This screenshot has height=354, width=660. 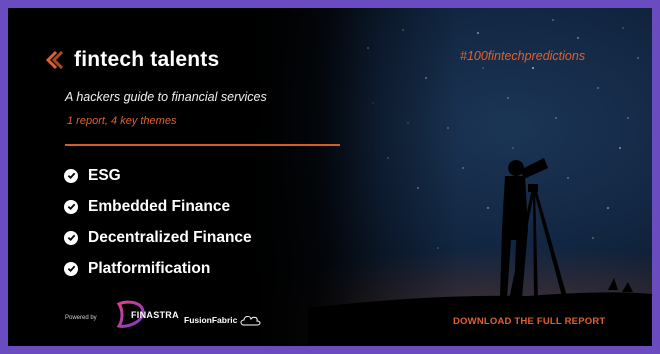 What do you see at coordinates (211, 320) in the screenshot?
I see `fusionfabric-label: FusionFabric` at bounding box center [211, 320].